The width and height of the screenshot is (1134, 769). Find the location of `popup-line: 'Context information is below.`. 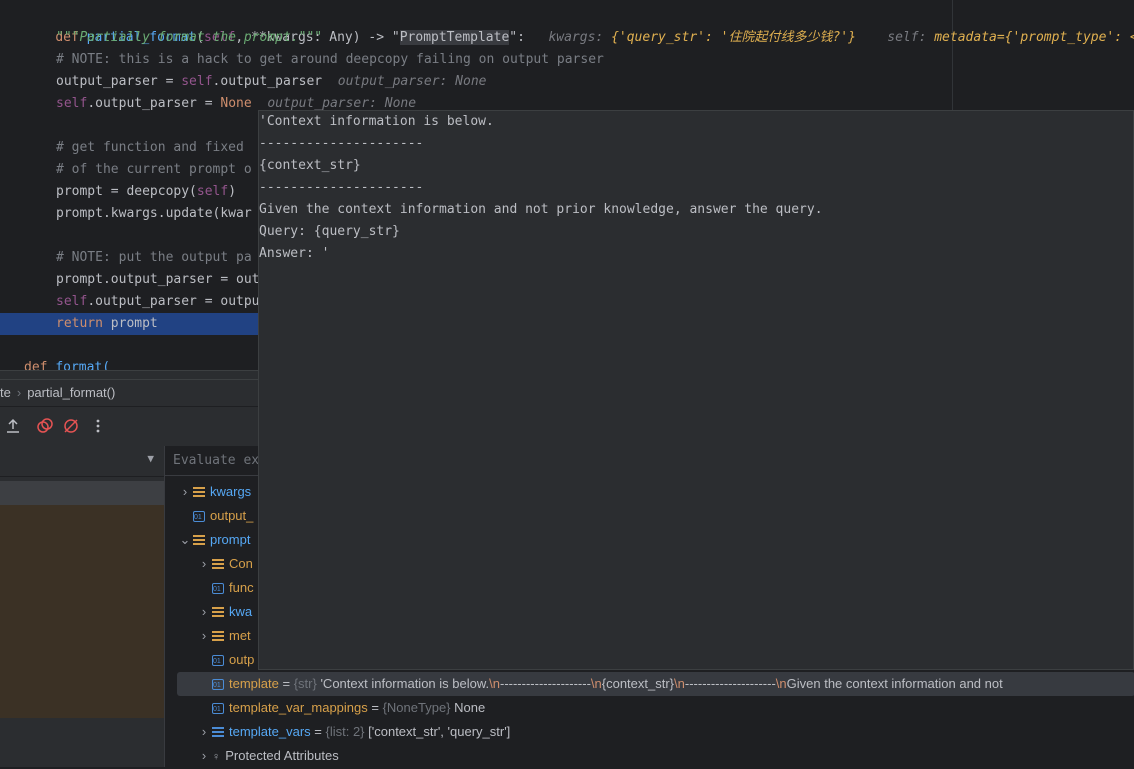

popup-line: 'Context information is below. is located at coordinates (376, 121).